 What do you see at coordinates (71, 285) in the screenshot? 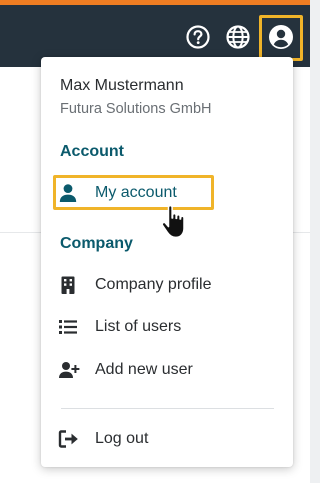
I see `building-icon` at bounding box center [71, 285].